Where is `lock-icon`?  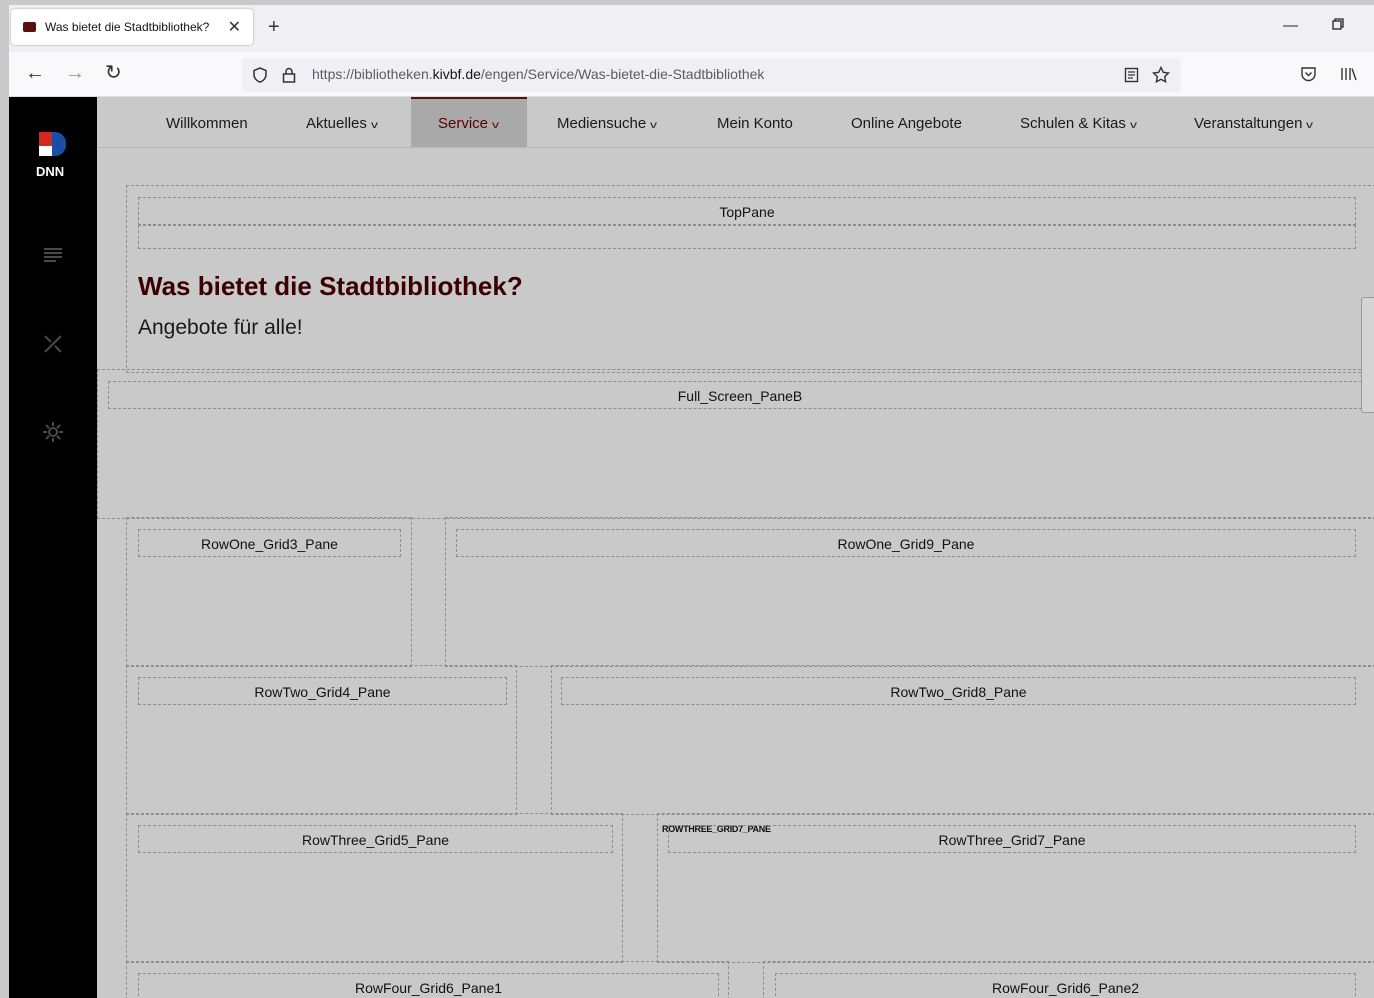
lock-icon is located at coordinates (289, 75).